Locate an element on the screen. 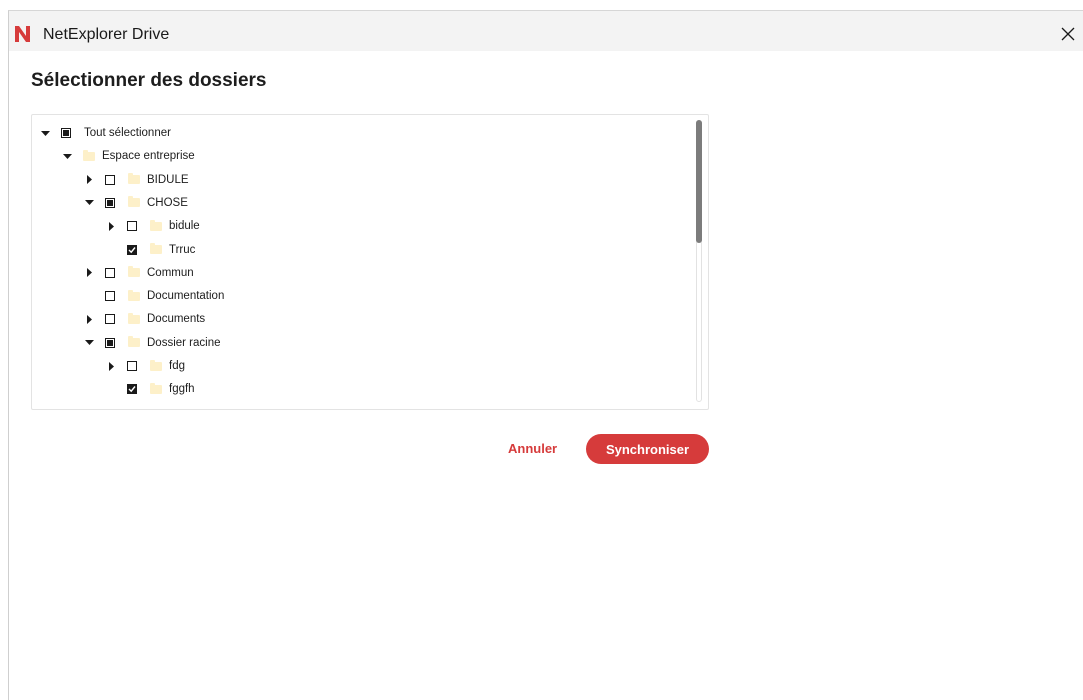 The width and height of the screenshot is (1083, 700). desktop-strip is located at coordinates (541, 5).